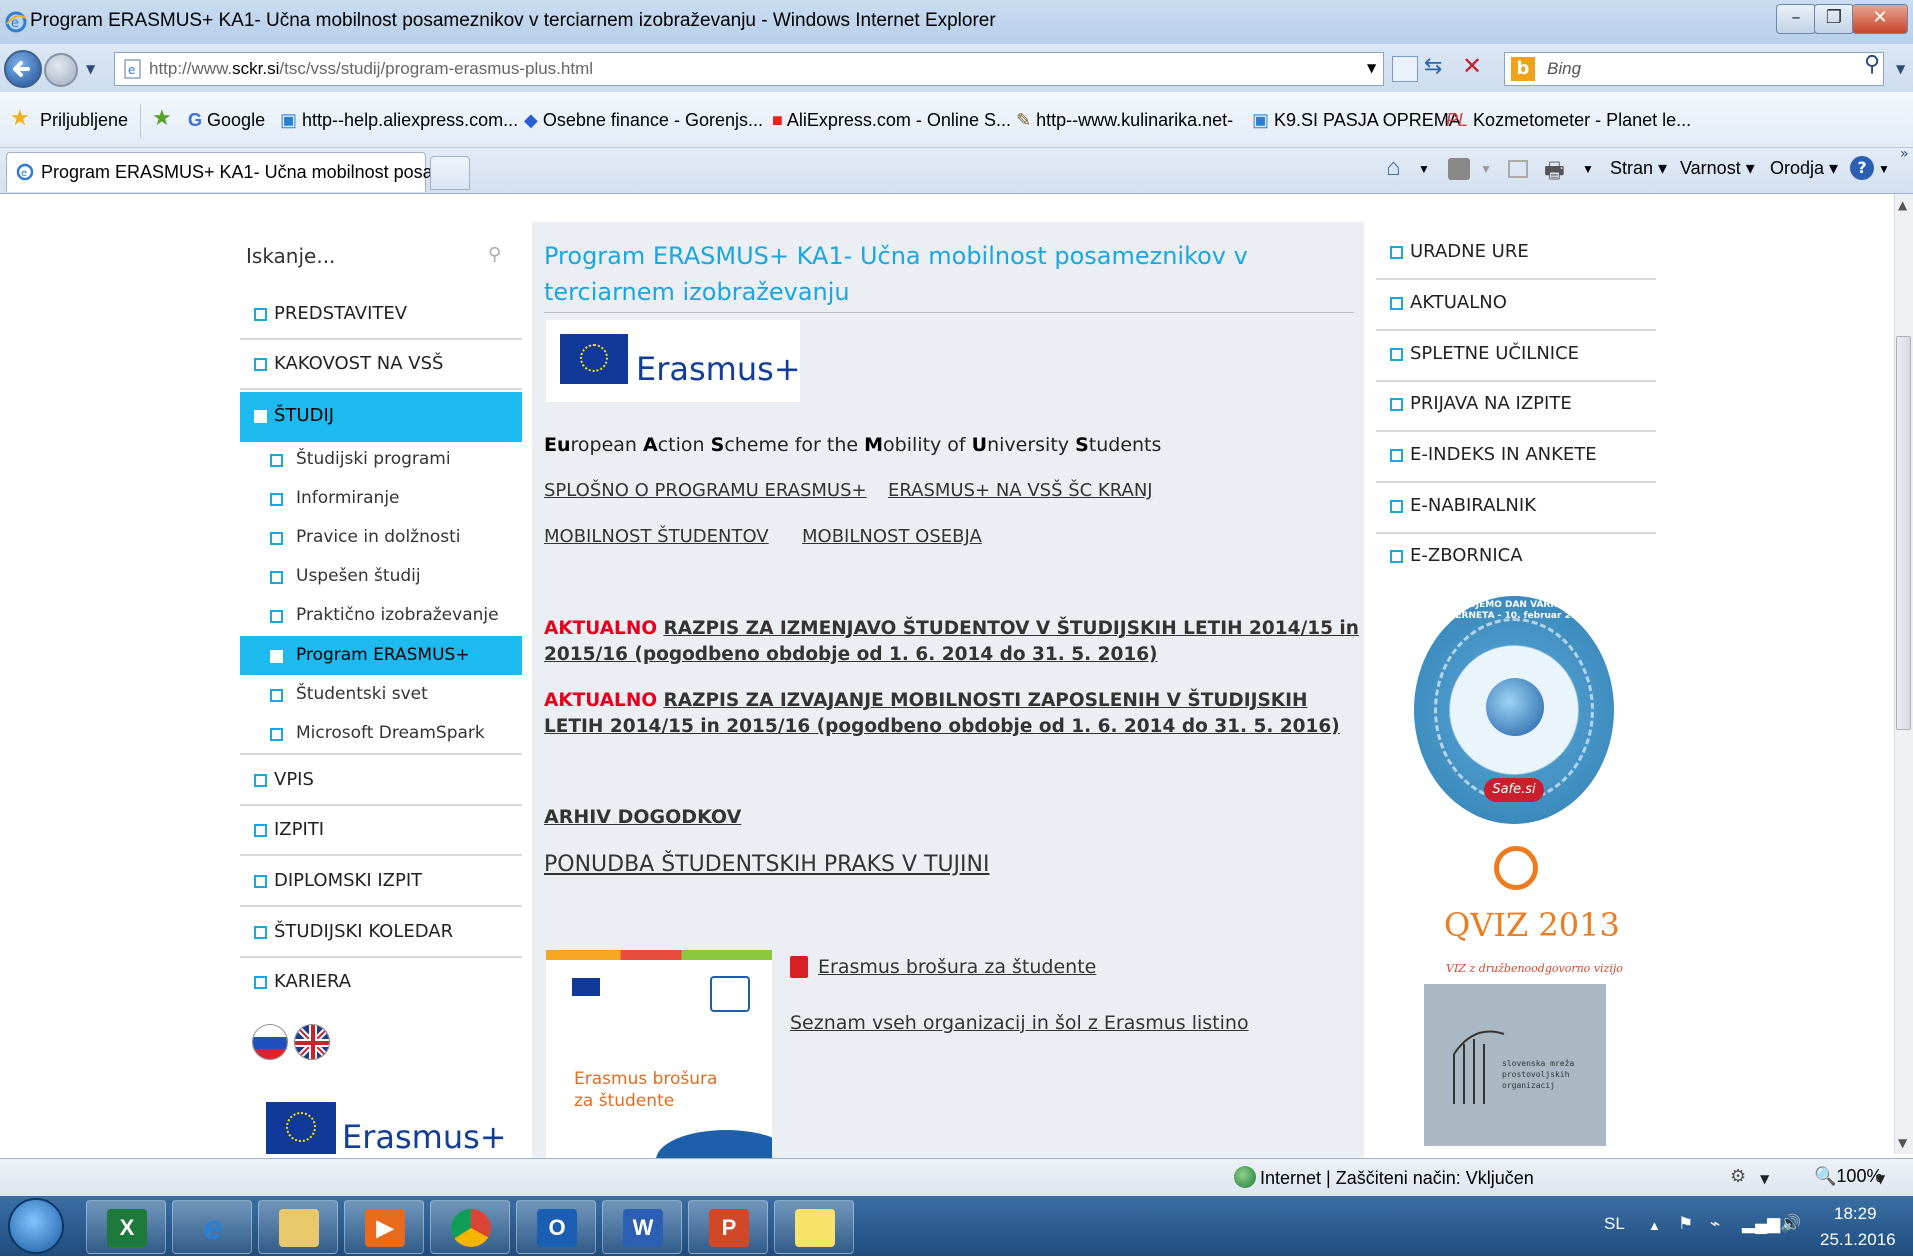 Image resolution: width=1913 pixels, height=1256 pixels. I want to click on clock-time: 18:29, so click(1855, 1214).